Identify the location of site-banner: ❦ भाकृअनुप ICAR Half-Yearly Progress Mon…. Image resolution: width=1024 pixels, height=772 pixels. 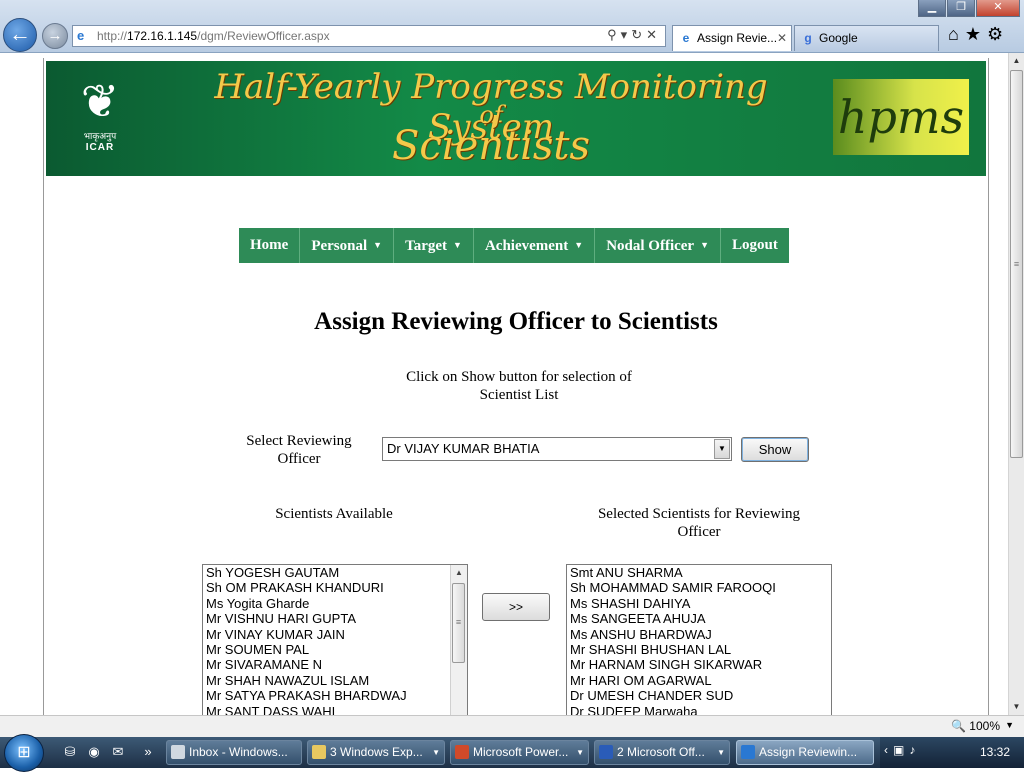
(516, 118).